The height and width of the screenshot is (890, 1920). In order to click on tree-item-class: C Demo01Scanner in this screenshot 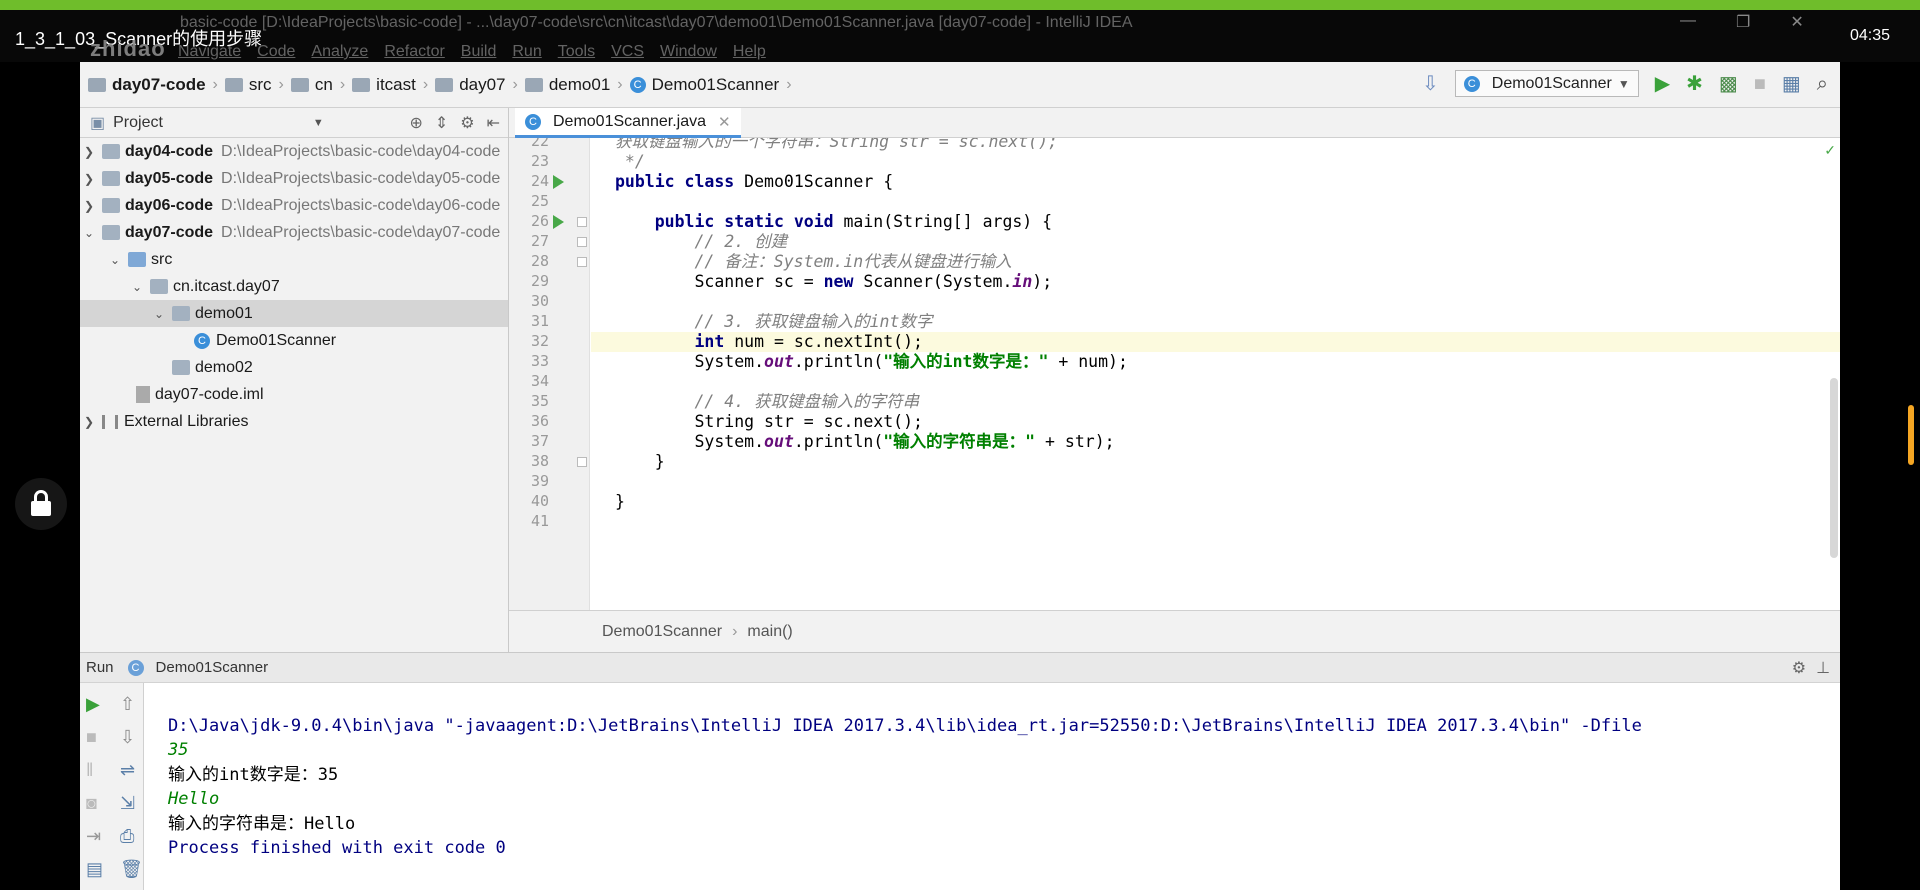, I will do `click(294, 340)`.